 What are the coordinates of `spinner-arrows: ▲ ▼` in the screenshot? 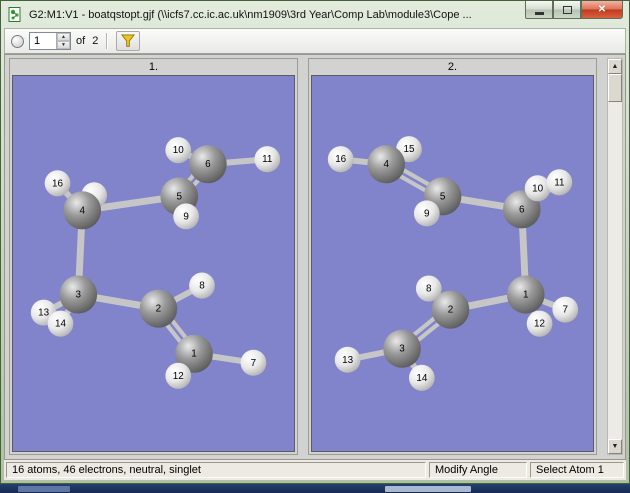 It's located at (63, 41).